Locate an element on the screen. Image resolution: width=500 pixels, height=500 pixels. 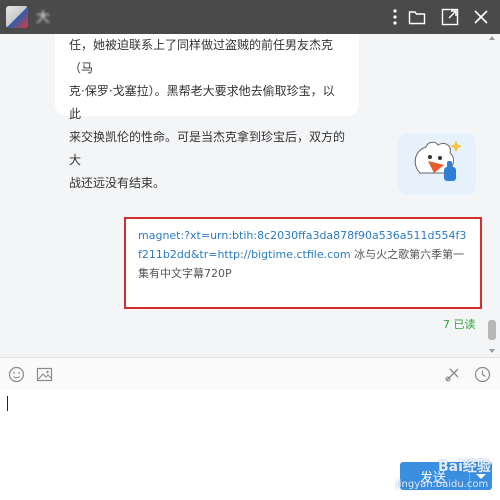
thumbs-up-sticker-icon is located at coordinates (438, 161).